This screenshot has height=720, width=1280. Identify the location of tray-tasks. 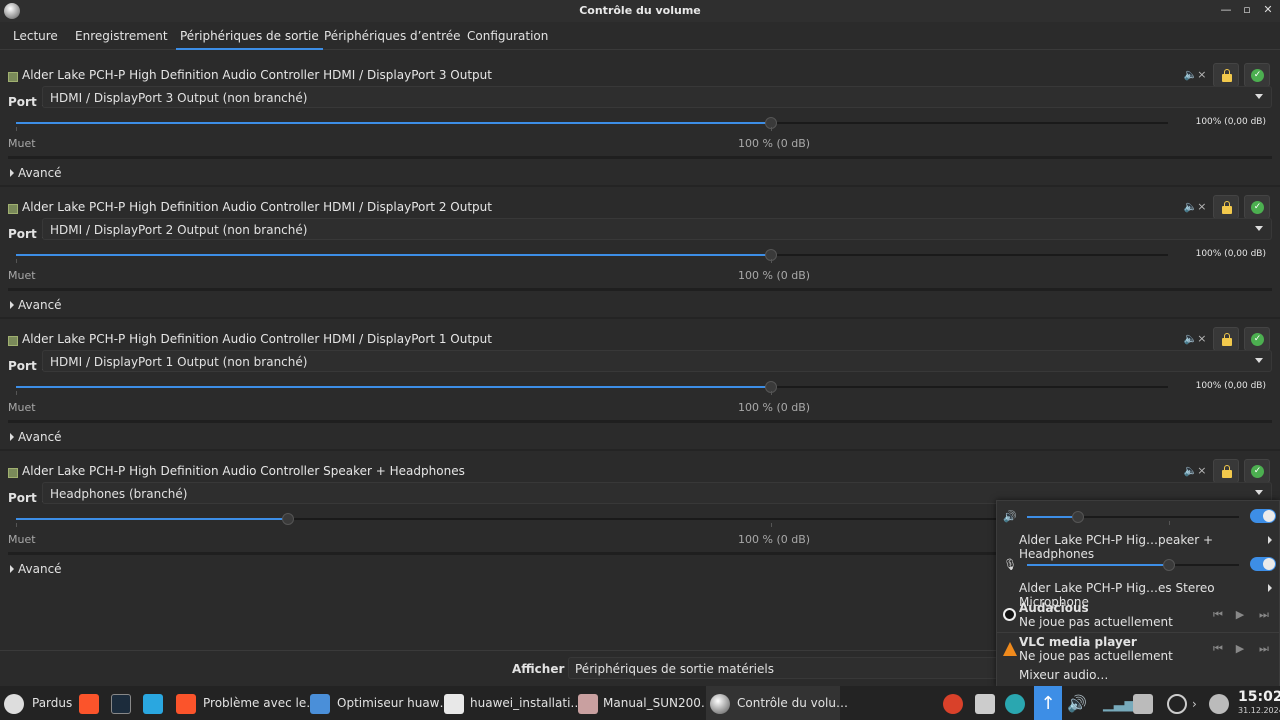
(1143, 703).